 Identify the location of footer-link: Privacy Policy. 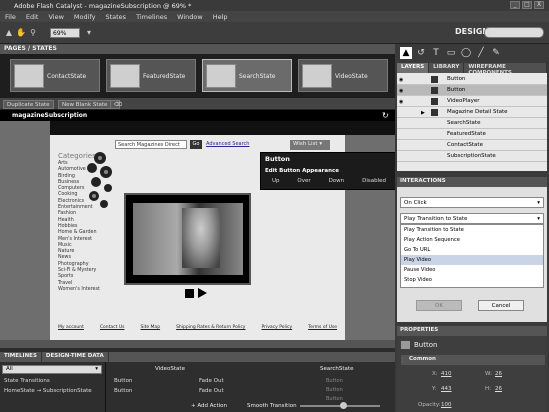
(276, 330).